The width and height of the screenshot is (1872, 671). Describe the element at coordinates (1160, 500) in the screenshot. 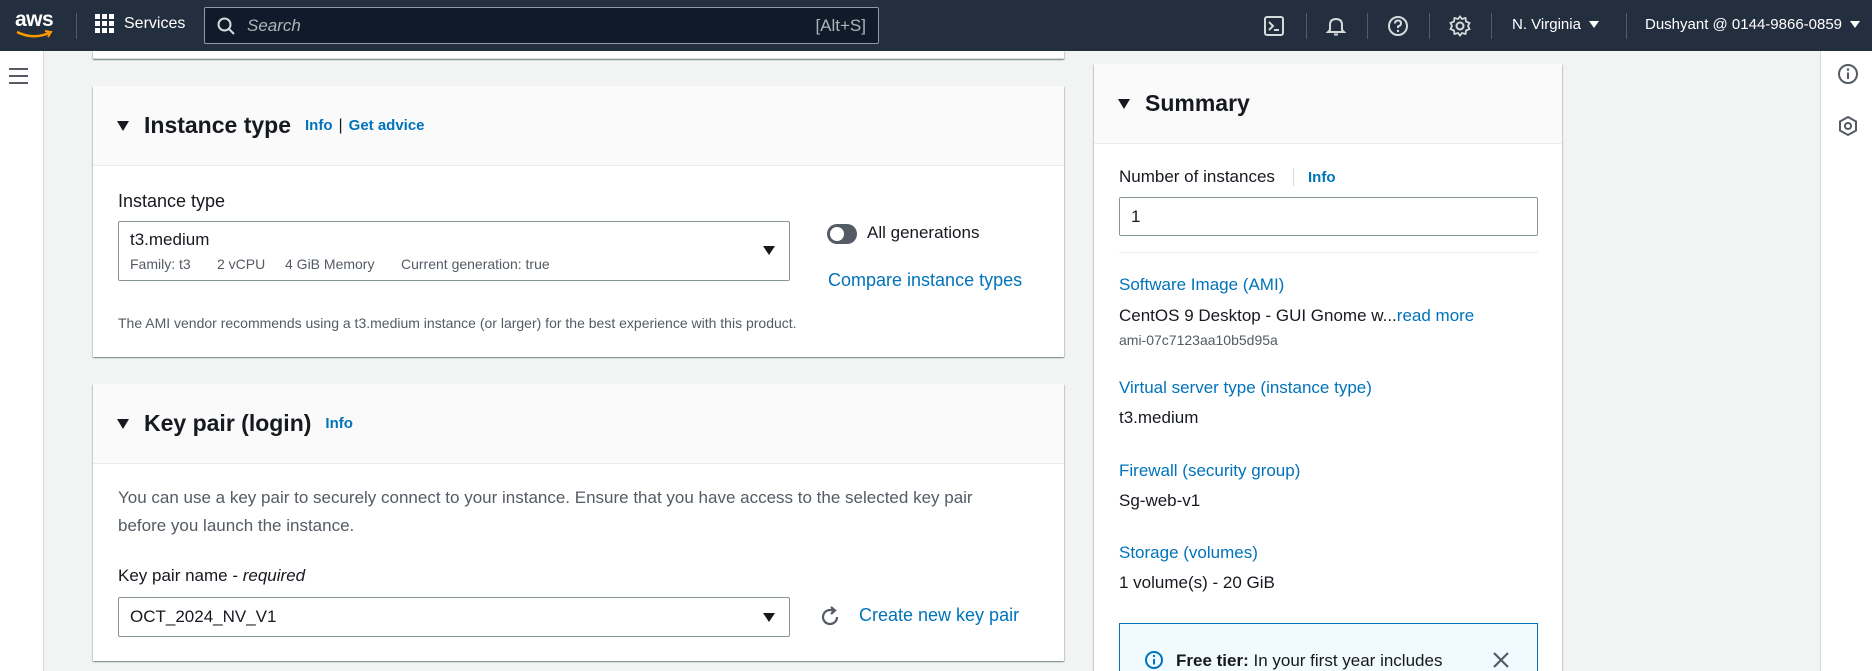

I see `firewall-value: Sg-web-v1` at that location.